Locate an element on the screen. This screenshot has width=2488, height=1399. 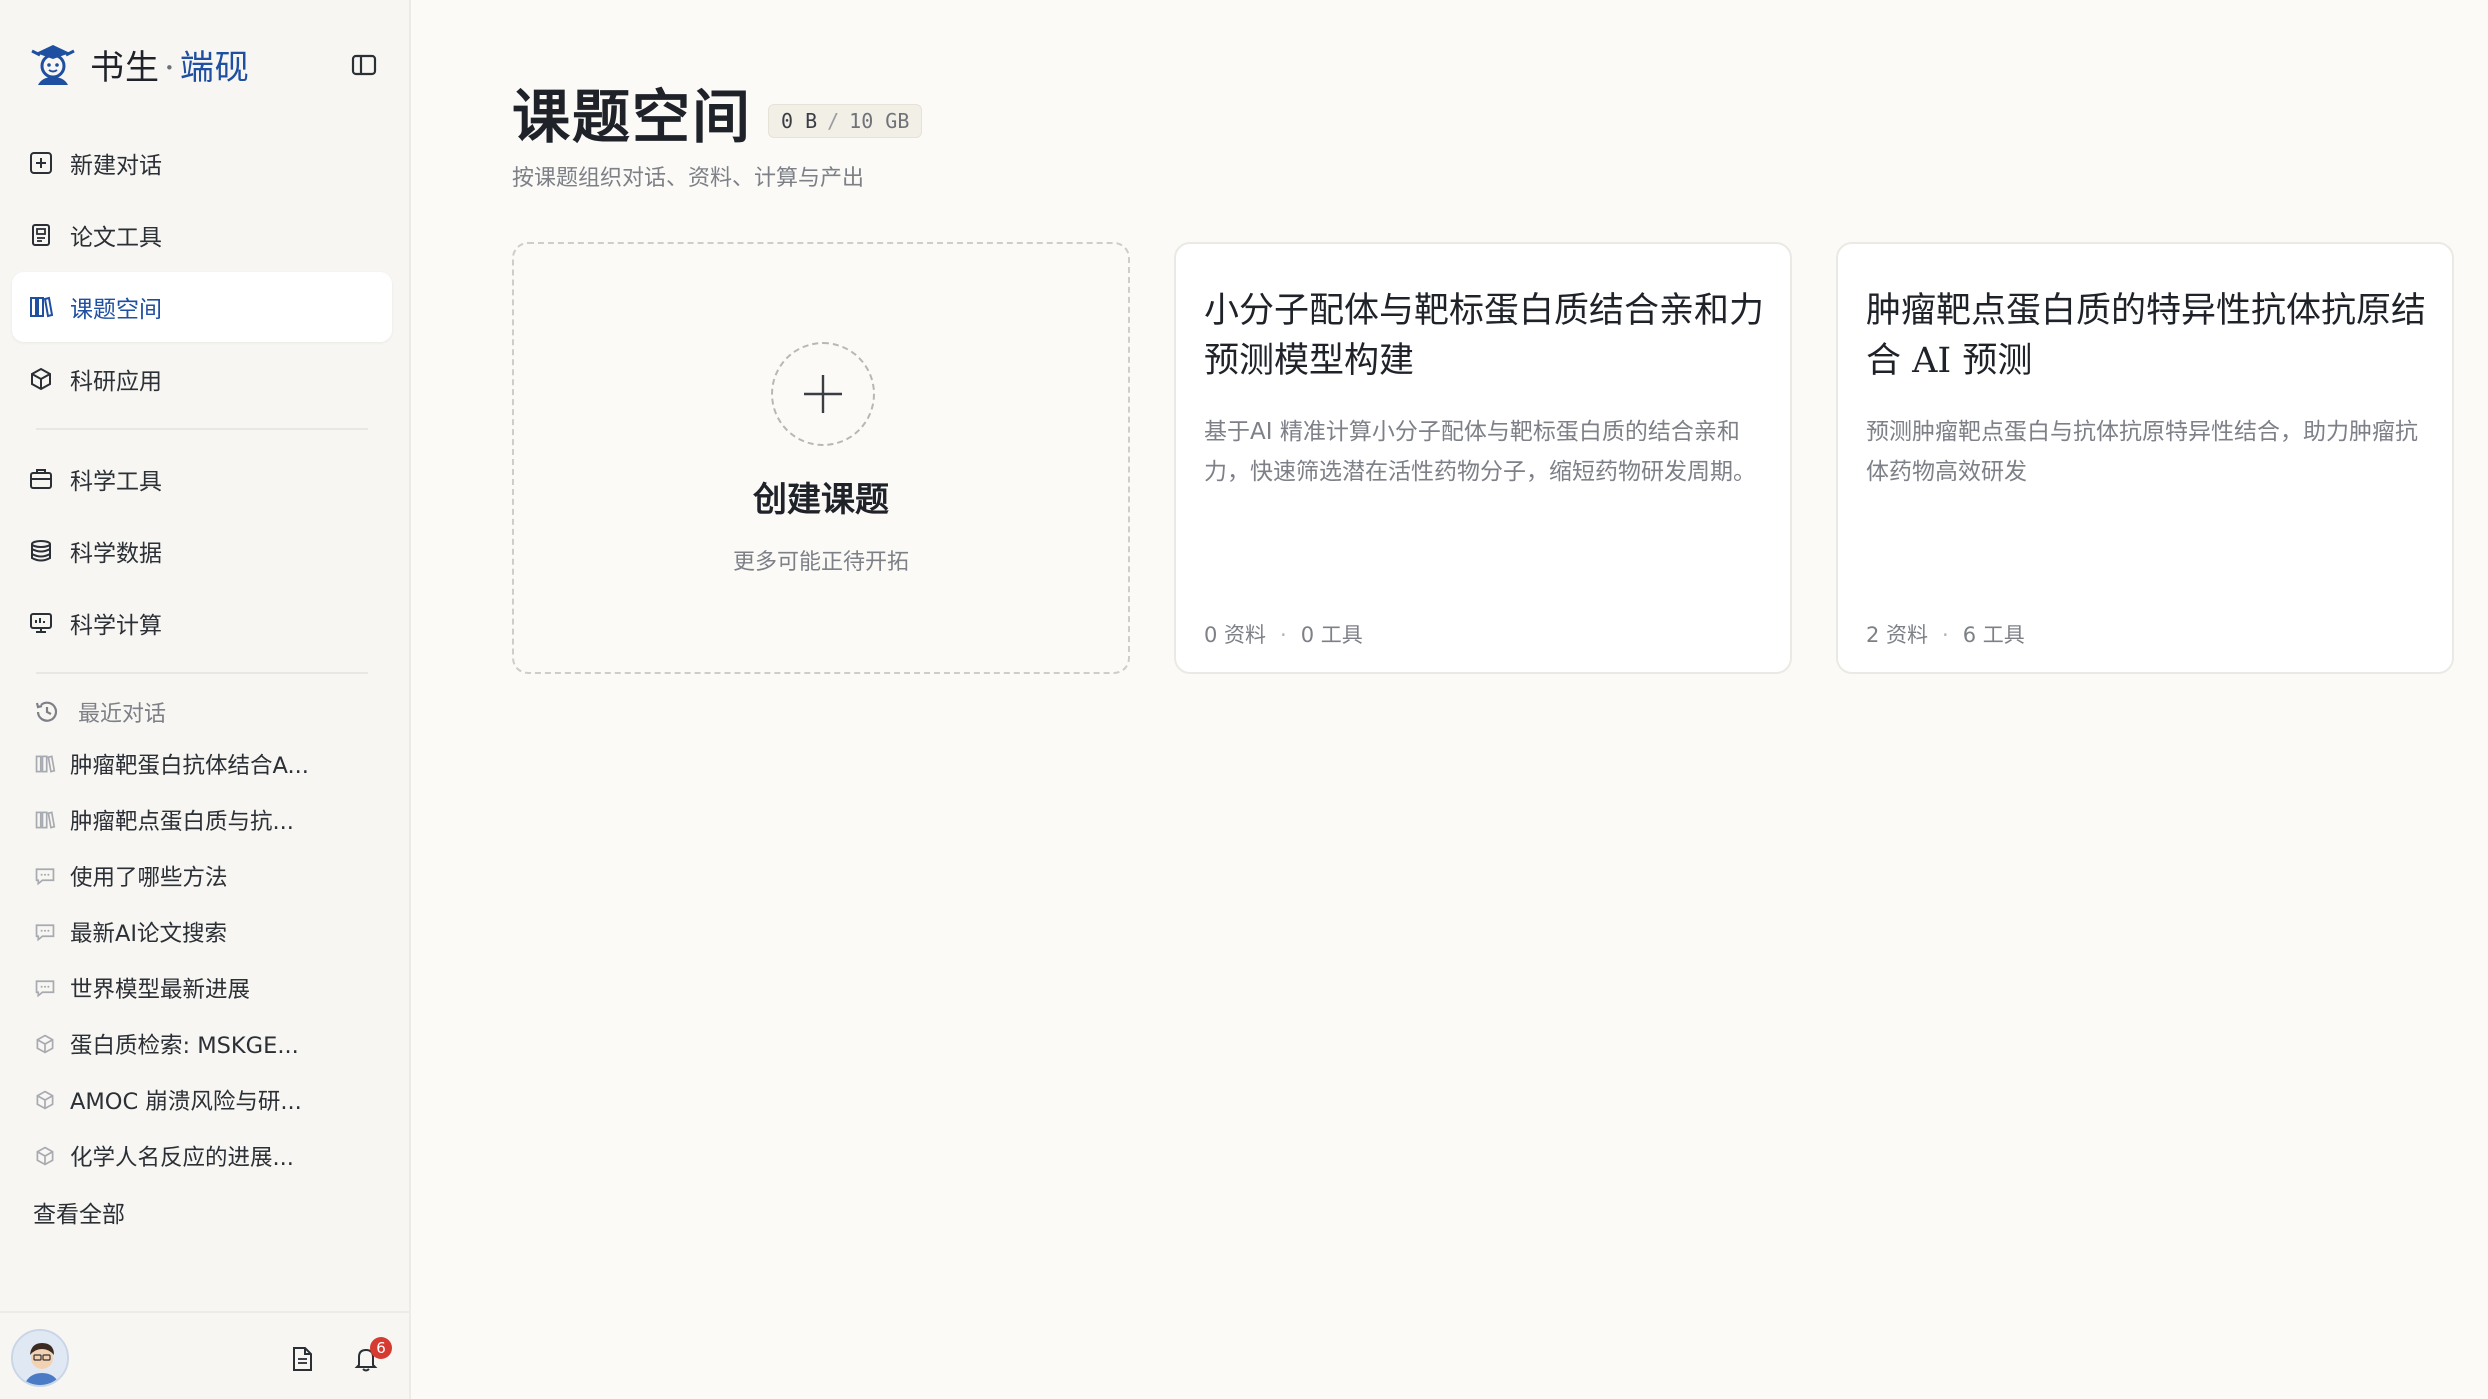
page-title: 课题空间 is located at coordinates (632, 117).